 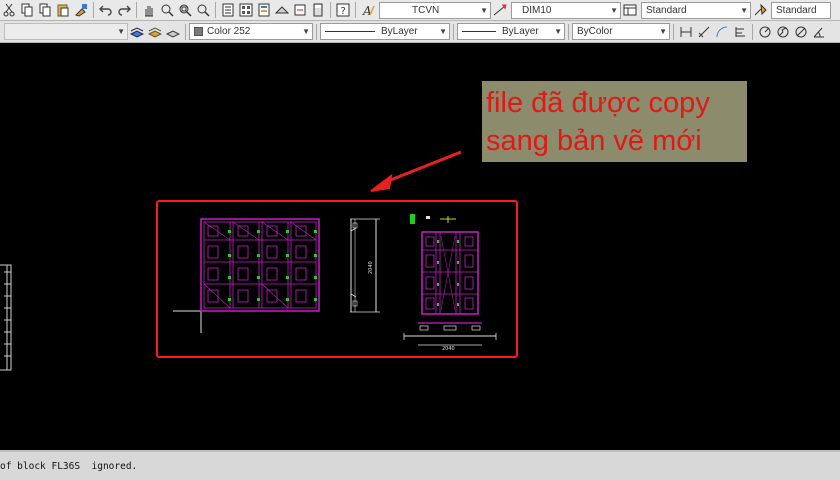 What do you see at coordinates (149, 10) in the screenshot?
I see `pan-icon` at bounding box center [149, 10].